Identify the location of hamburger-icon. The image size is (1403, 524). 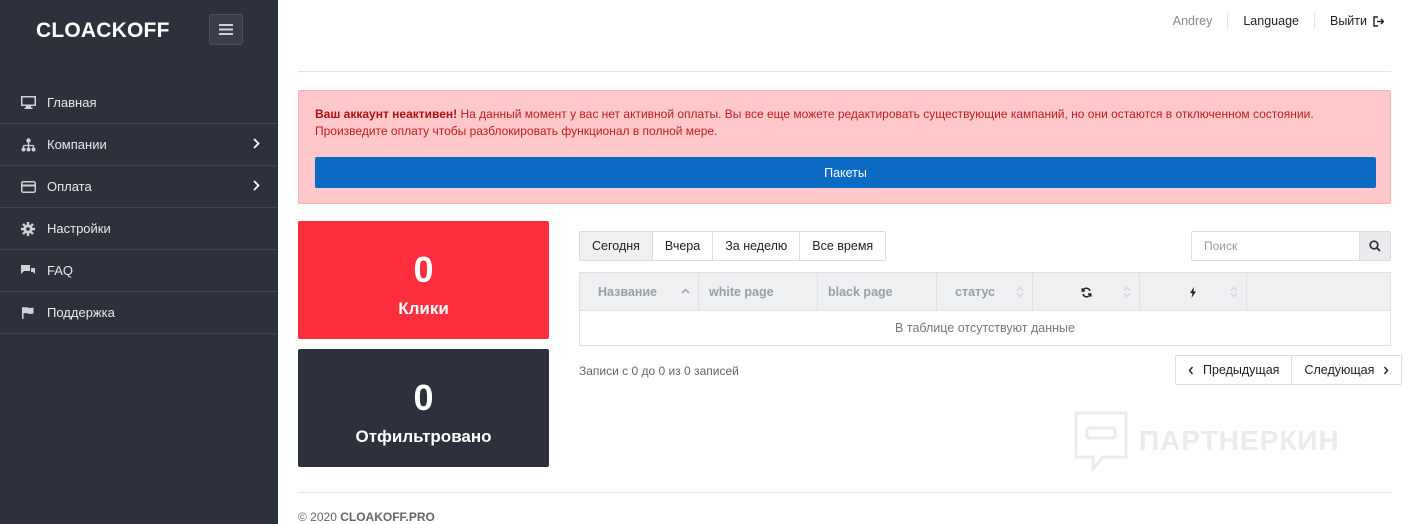
(226, 29).